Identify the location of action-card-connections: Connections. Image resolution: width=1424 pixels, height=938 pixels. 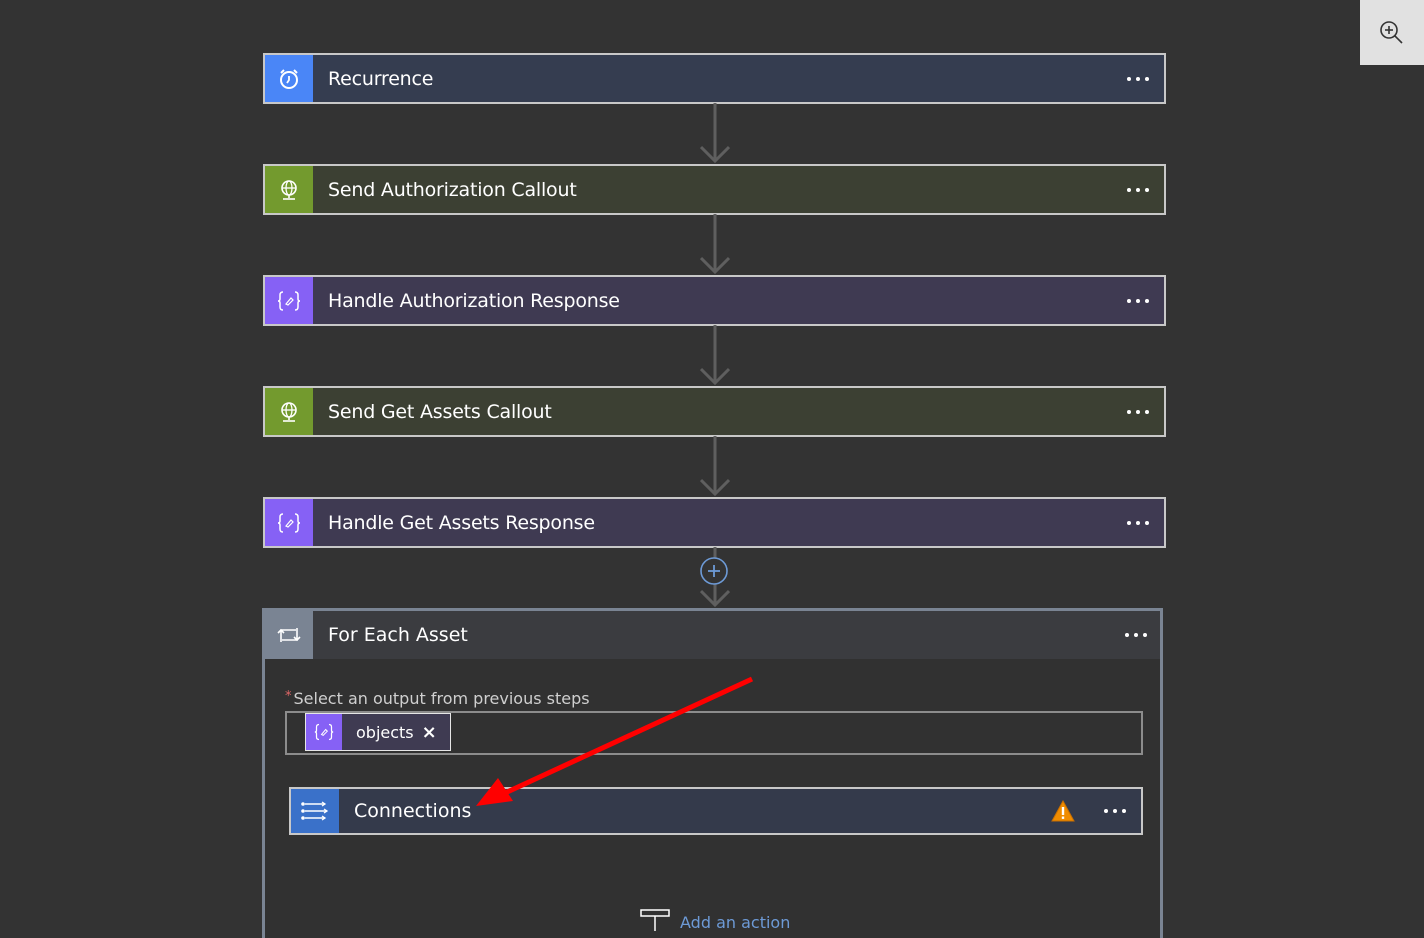
(716, 811).